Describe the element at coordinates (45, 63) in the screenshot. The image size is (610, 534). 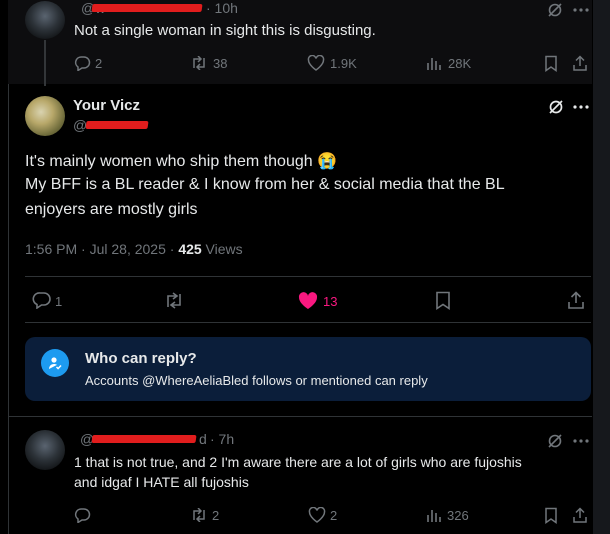
I see `thread-line` at that location.